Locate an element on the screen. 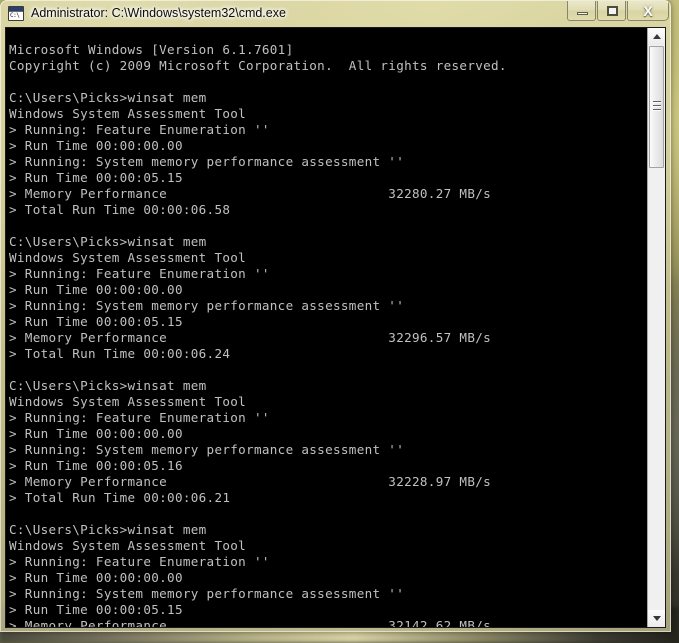  close-icon: X is located at coordinates (648, 11).